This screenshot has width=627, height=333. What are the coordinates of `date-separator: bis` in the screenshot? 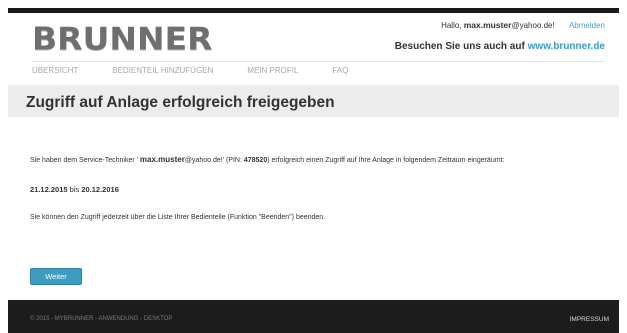 It's located at (74, 189).